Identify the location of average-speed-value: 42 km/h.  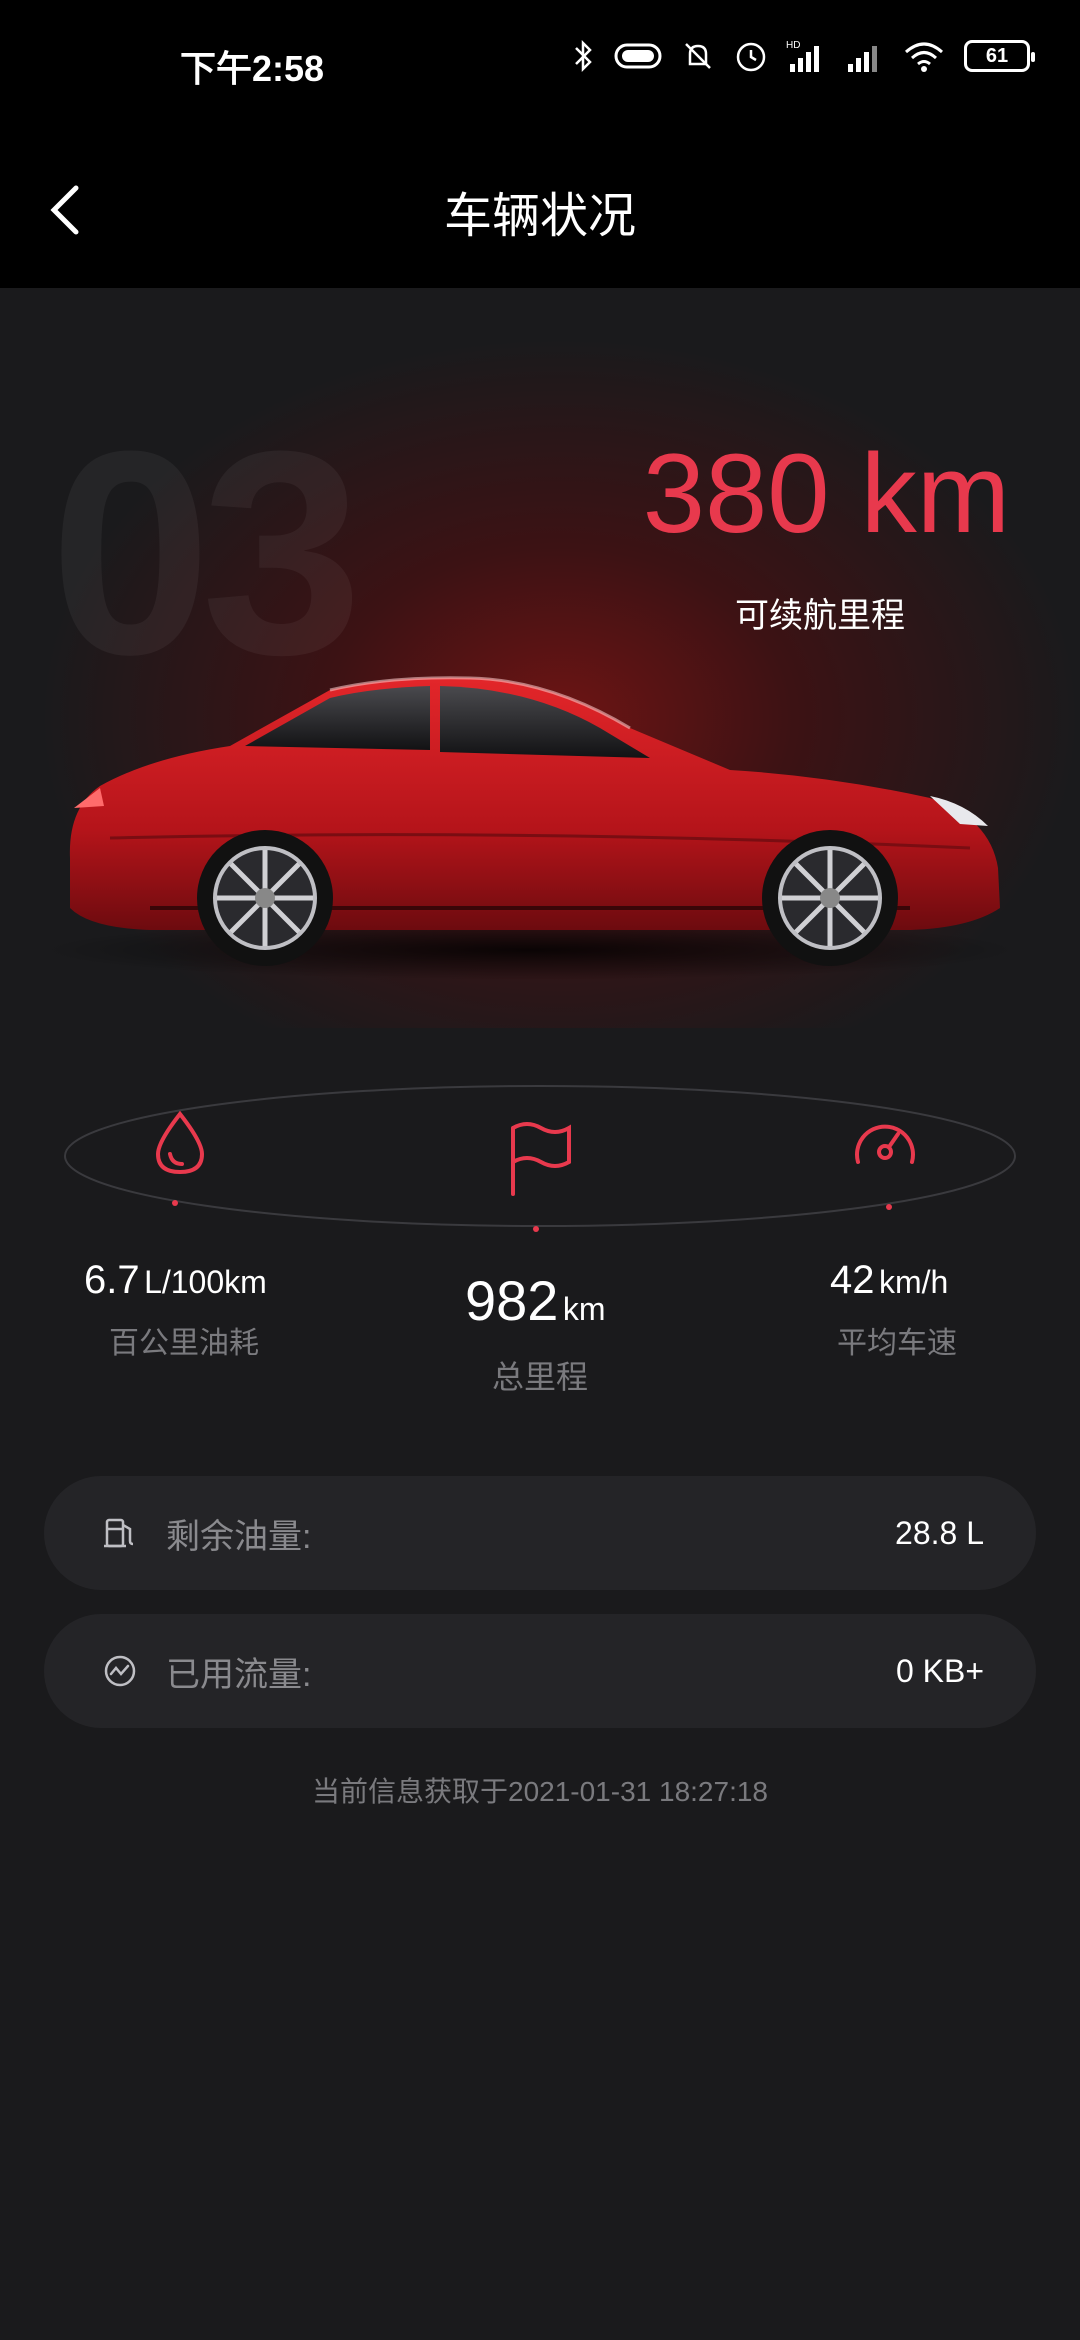
(889, 1280).